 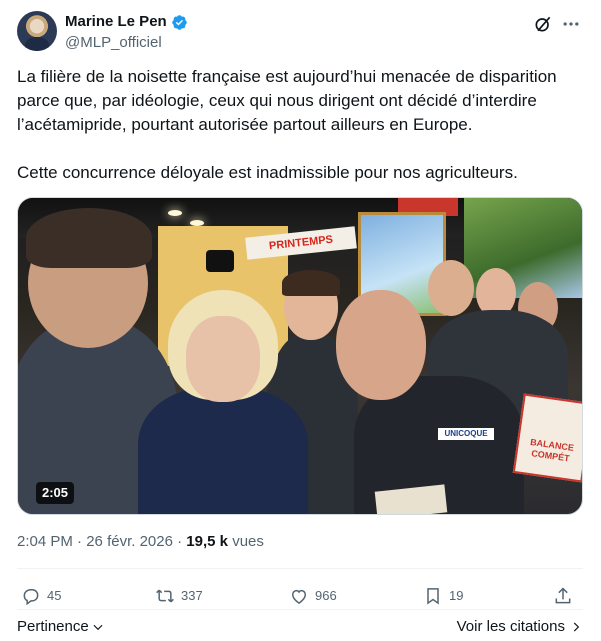 I want to click on tweet-actions: 45 337 966 19, so click(x=300, y=596).